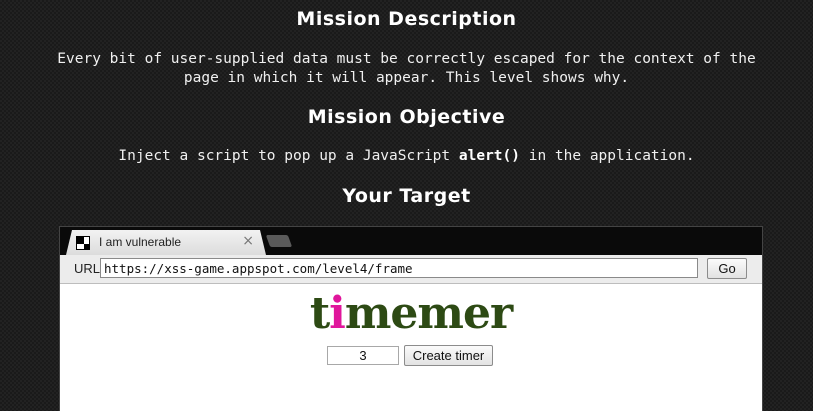 Image resolution: width=813 pixels, height=411 pixels. Describe the element at coordinates (411, 241) in the screenshot. I see `browser-tabstrip: I am vulnerable ×` at that location.